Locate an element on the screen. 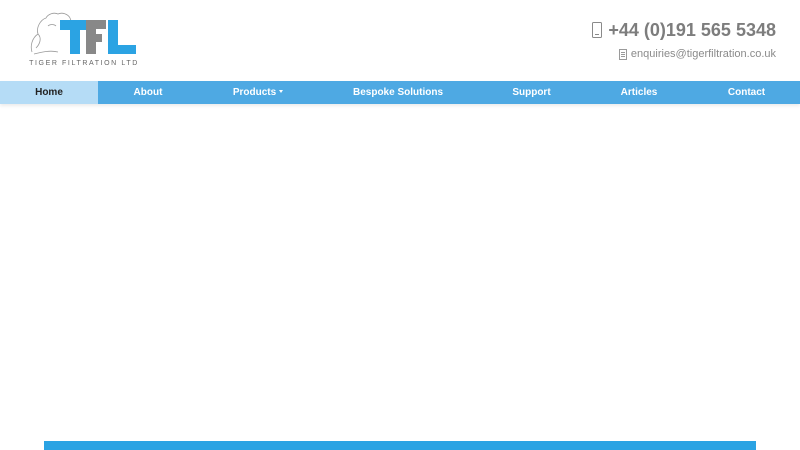  logo-caption: TIGER FILTRATION LTD is located at coordinates (84, 63).